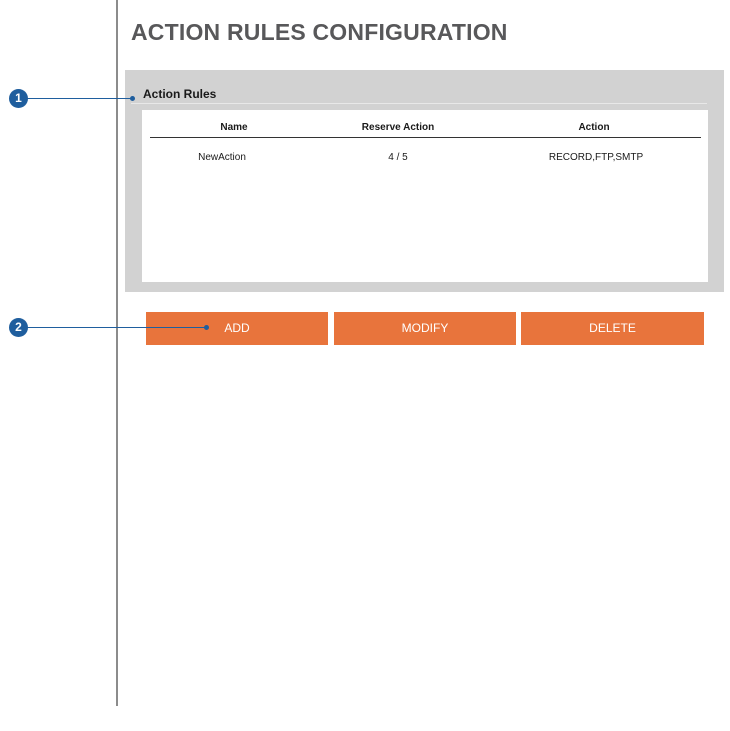  Describe the element at coordinates (425, 137) in the screenshot. I see `table-header-divider` at that location.